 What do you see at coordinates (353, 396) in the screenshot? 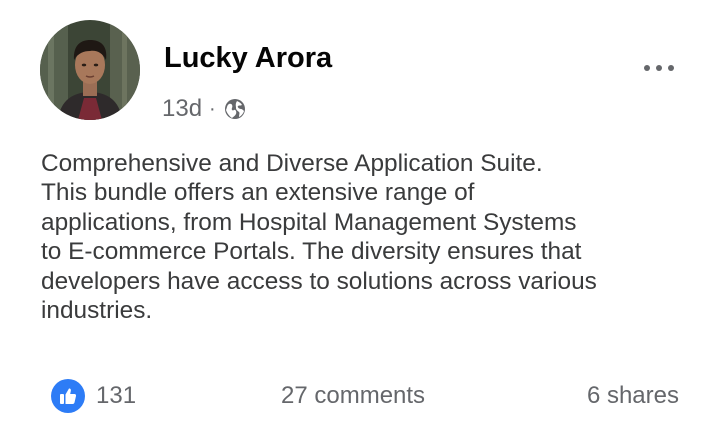
I see `comments-count-link: 27 comments` at bounding box center [353, 396].